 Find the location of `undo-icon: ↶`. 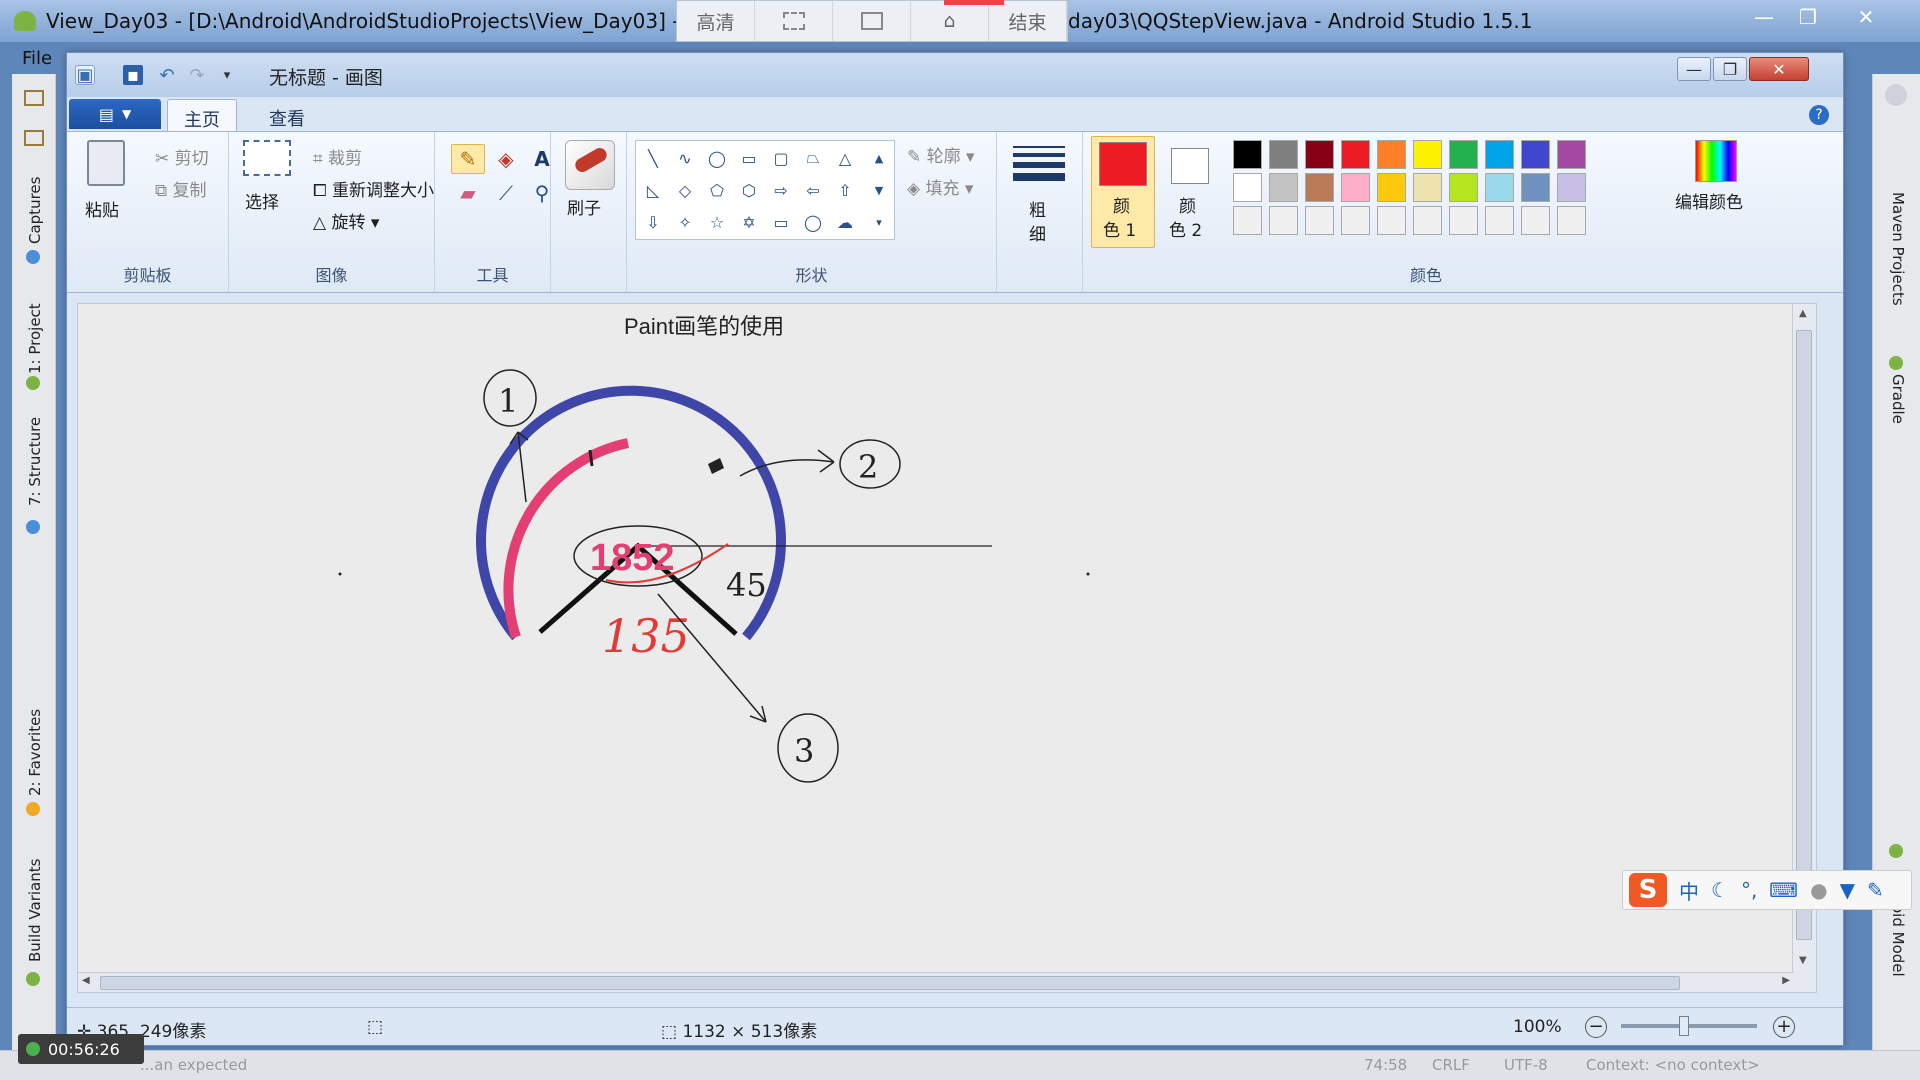

undo-icon: ↶ is located at coordinates (167, 75).